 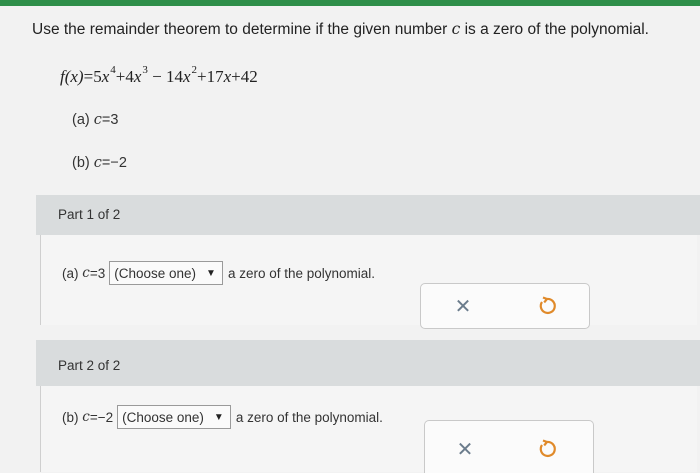 What do you see at coordinates (505, 306) in the screenshot?
I see `part-1-action-box: ✕` at bounding box center [505, 306].